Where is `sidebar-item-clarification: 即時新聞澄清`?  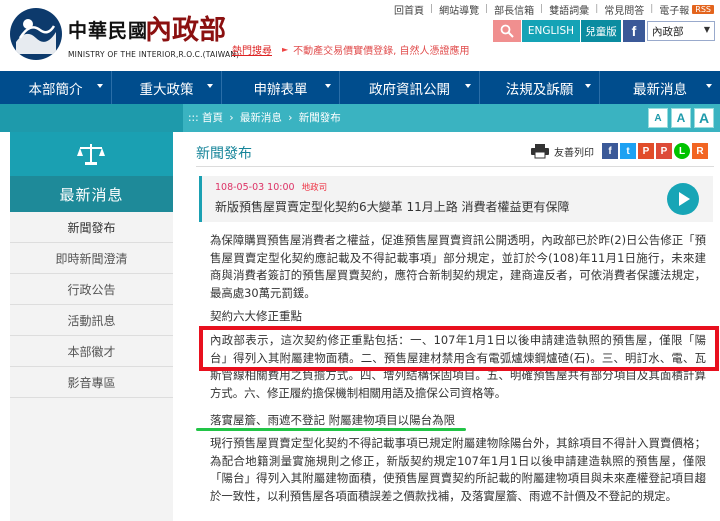
sidebar-item-clarification: 即時新聞澄清 is located at coordinates (91, 258).